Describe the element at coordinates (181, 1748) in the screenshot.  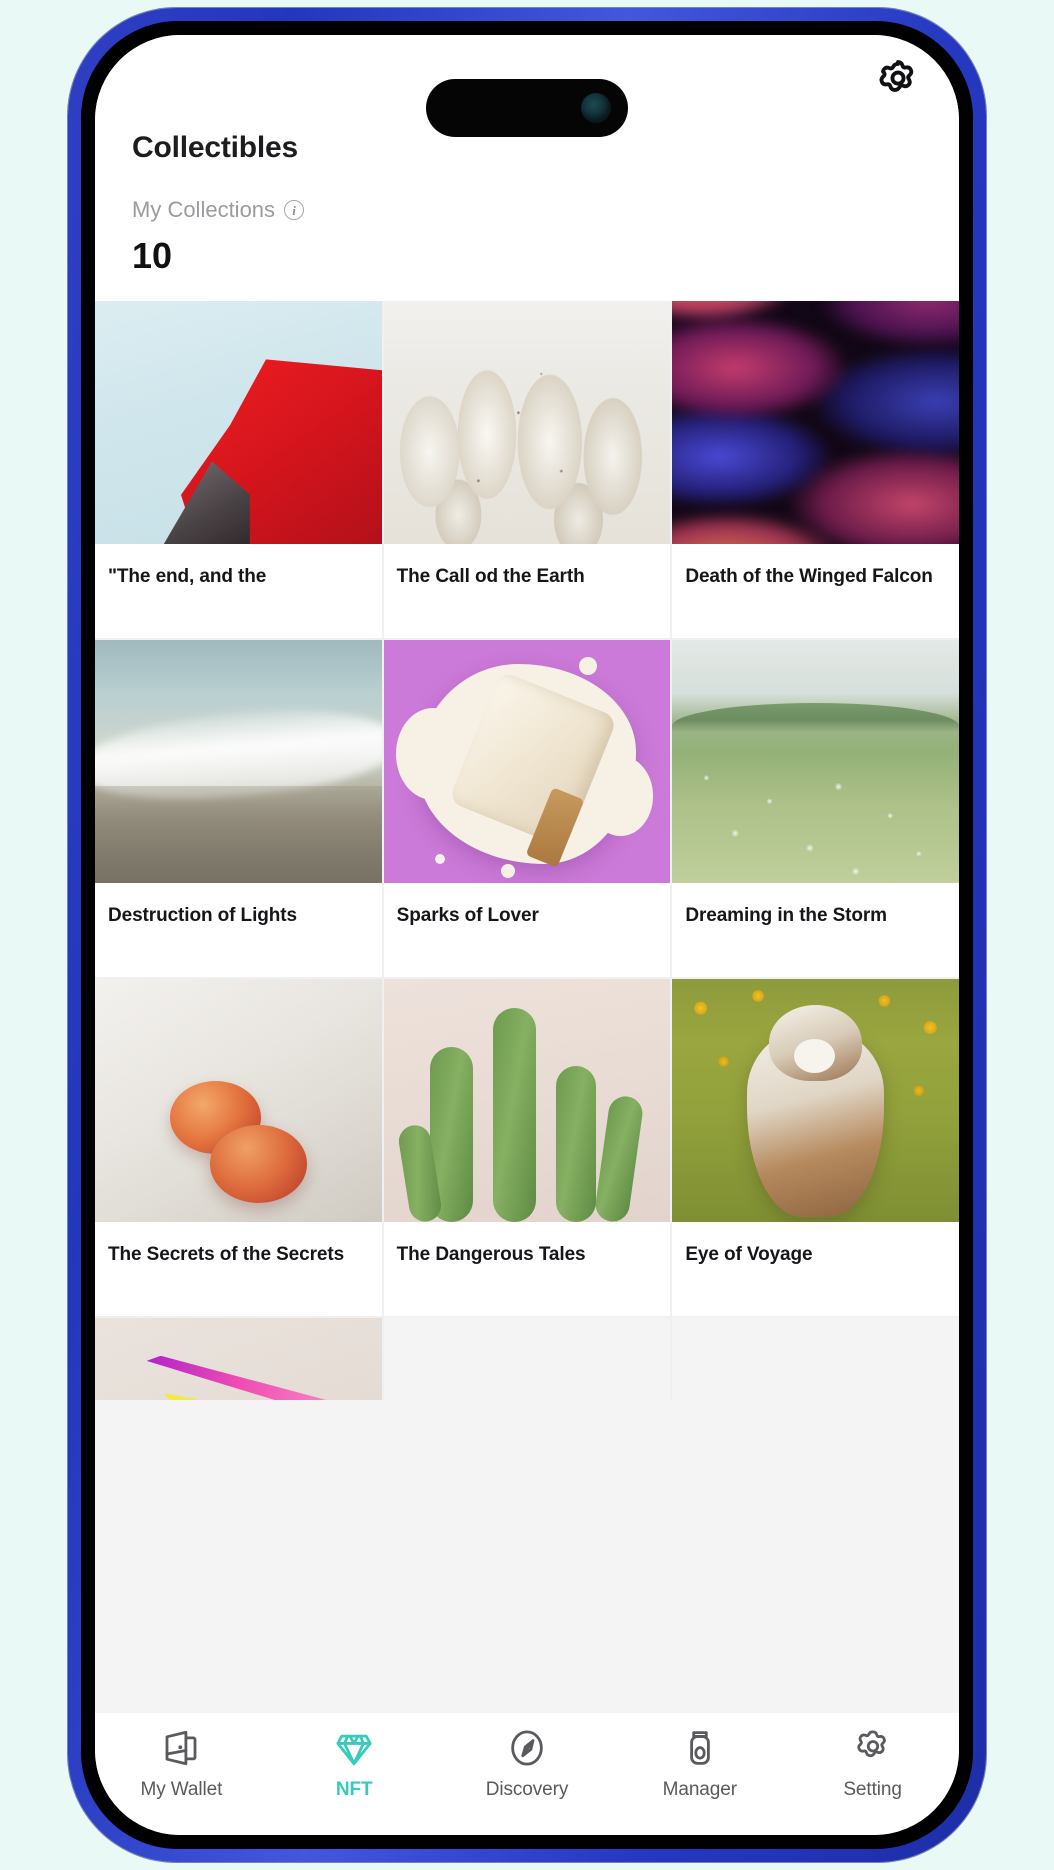
I see `wallet-icon` at that location.